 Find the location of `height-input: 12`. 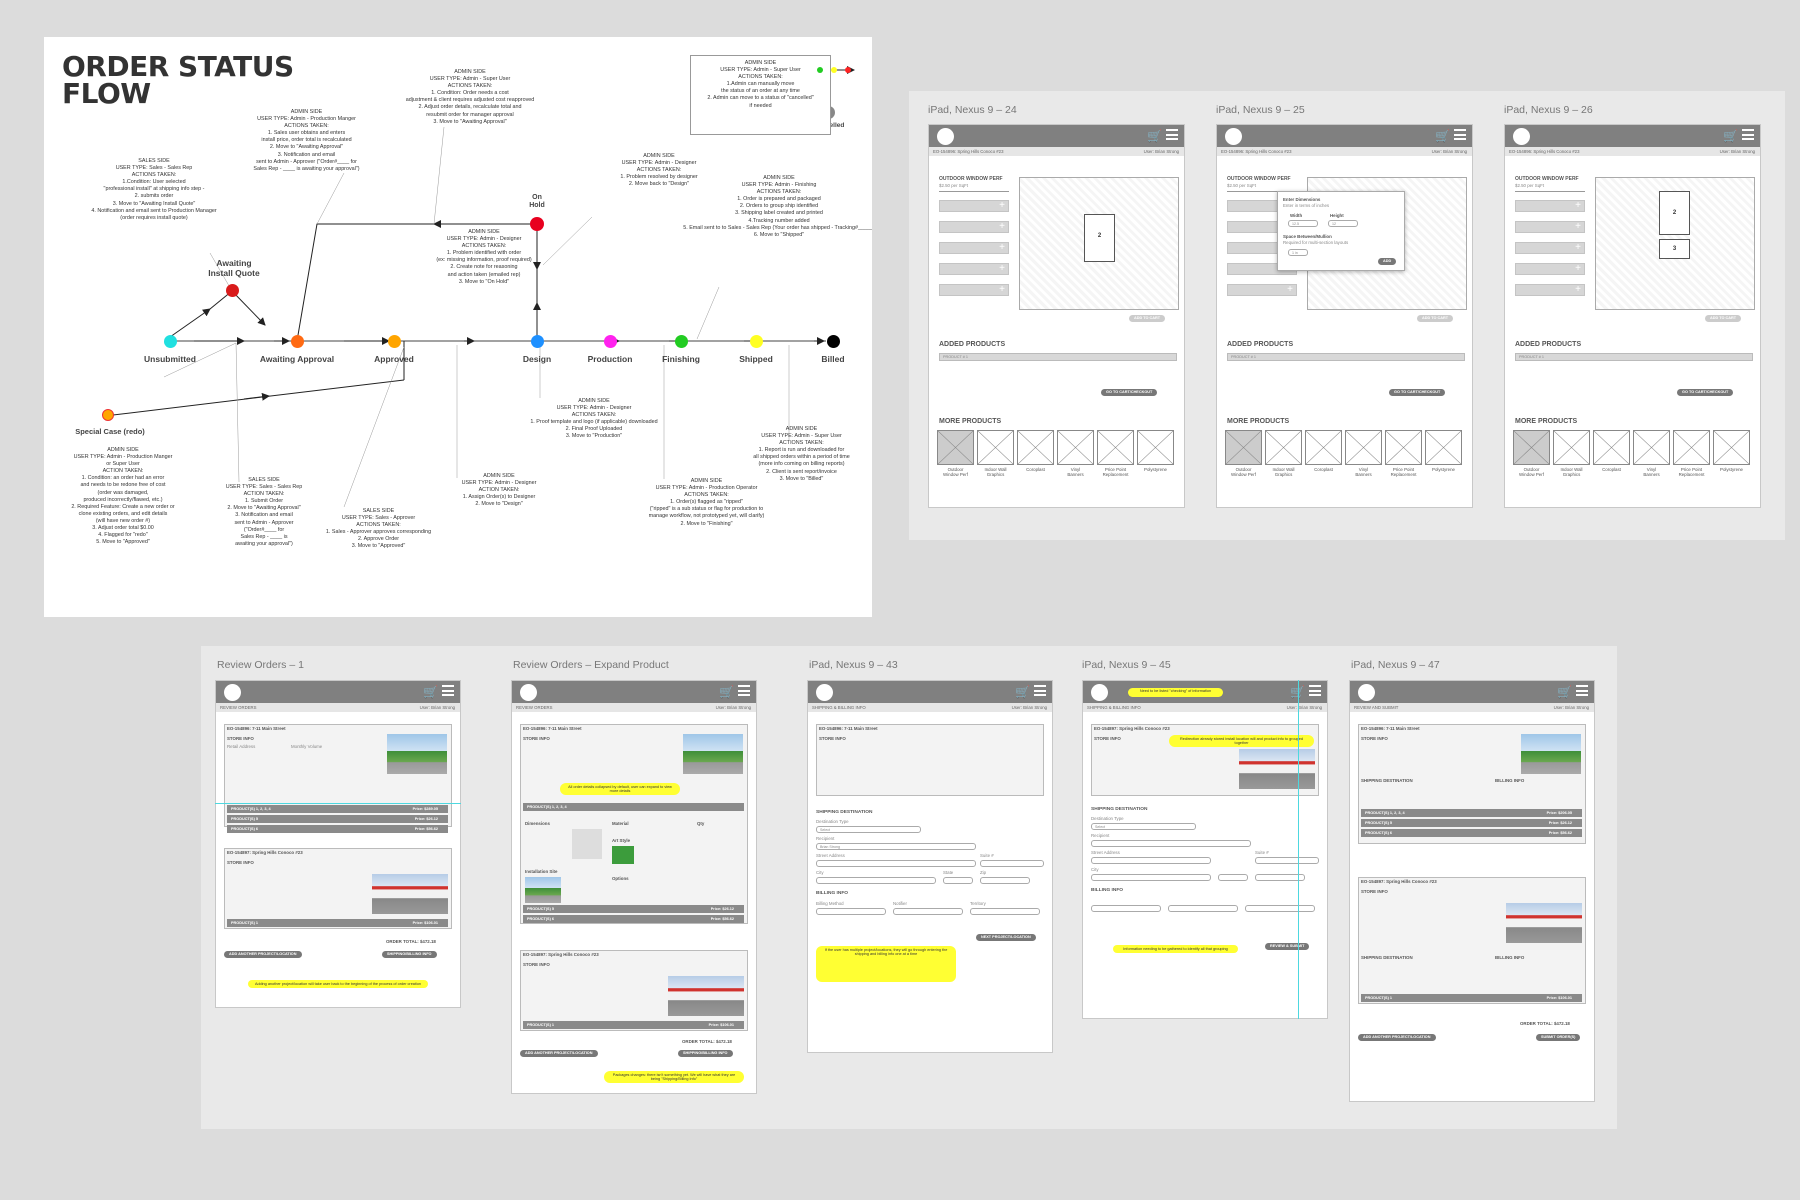

height-input: 12 is located at coordinates (1343, 223).